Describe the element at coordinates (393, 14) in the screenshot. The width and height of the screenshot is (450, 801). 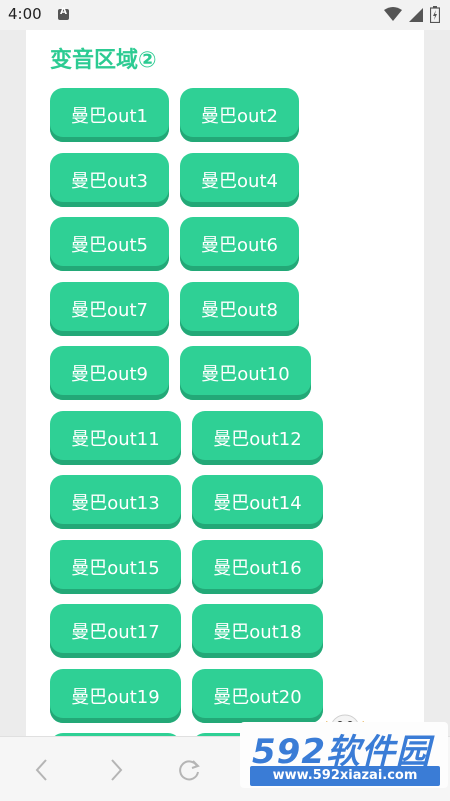
I see `wifi-icon` at that location.